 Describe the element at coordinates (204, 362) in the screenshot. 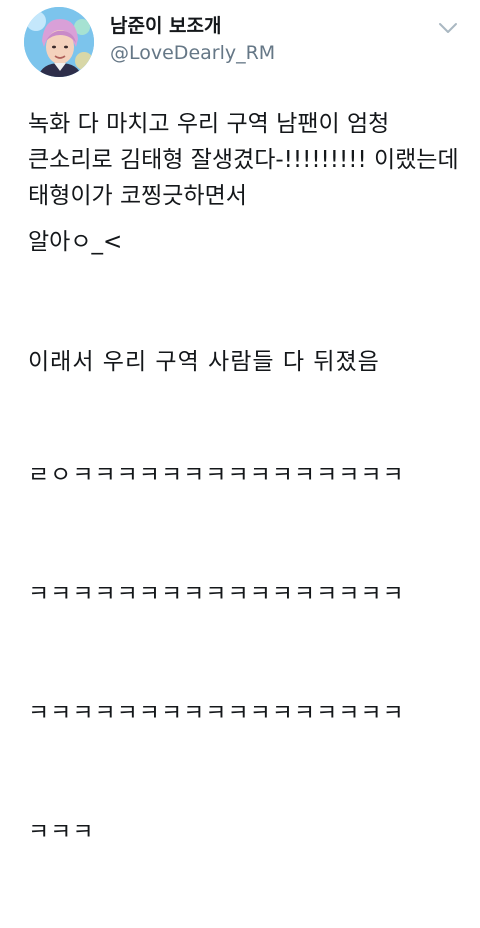

I see `tweet-line: 이래서 우리 구역 사람들 다 뒤졌음` at that location.